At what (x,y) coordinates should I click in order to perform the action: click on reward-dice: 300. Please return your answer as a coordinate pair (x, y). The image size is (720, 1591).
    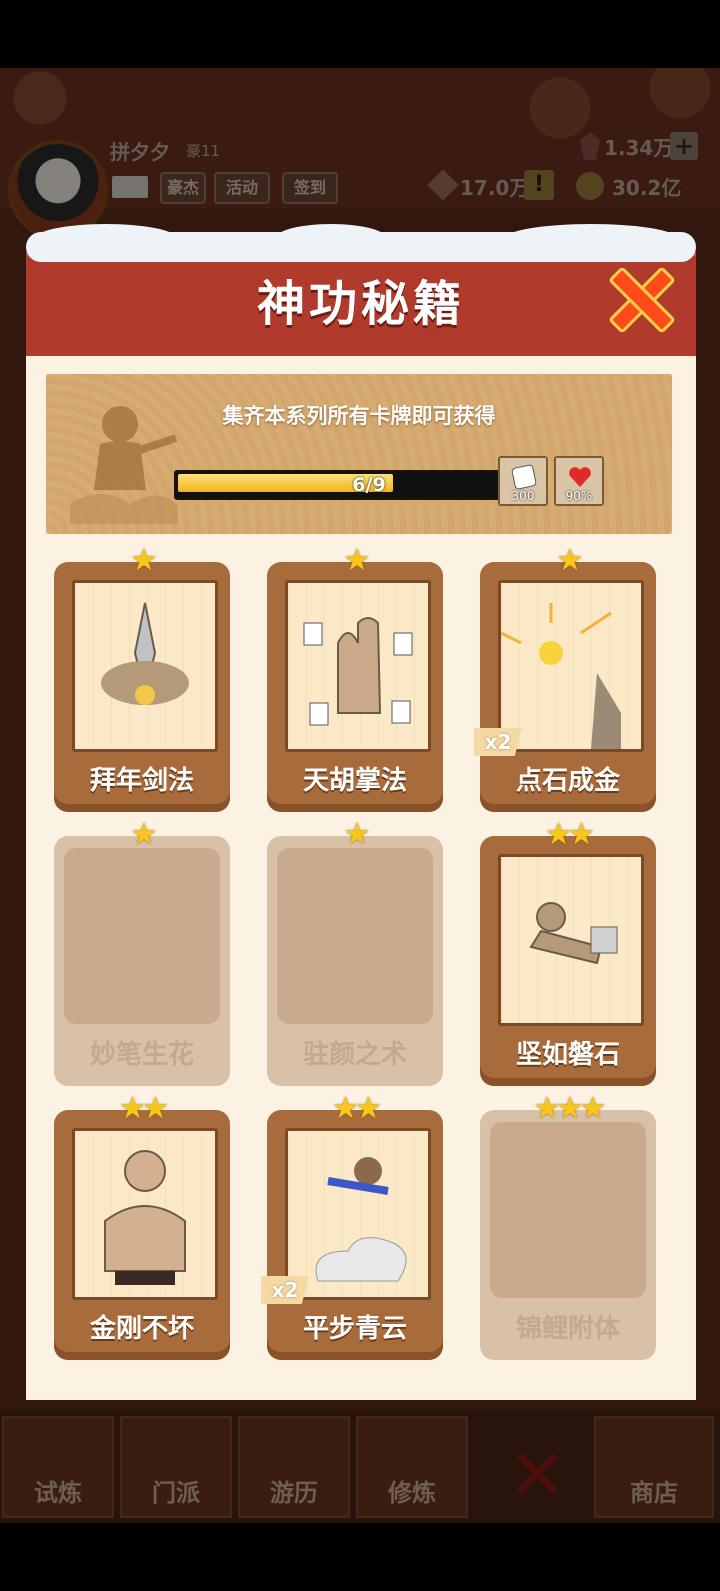
    Looking at the image, I should click on (523, 481).